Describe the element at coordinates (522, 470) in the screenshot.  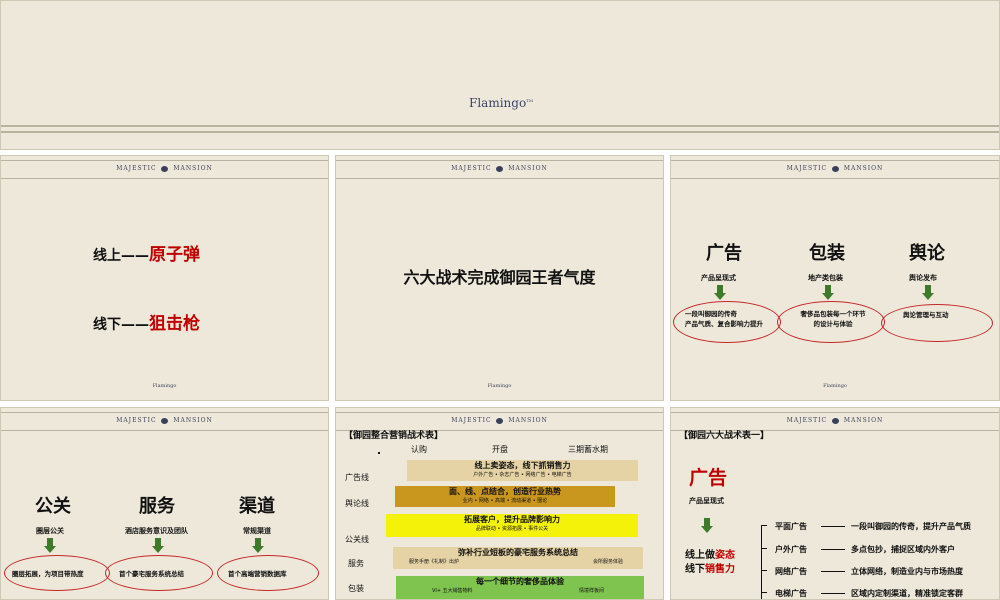
I see `tactic-bar-ad: 线上卖姿态，线下抓销售力 户外广告 • 杂志广告 • 网络广告 • 电梯广告` at that location.